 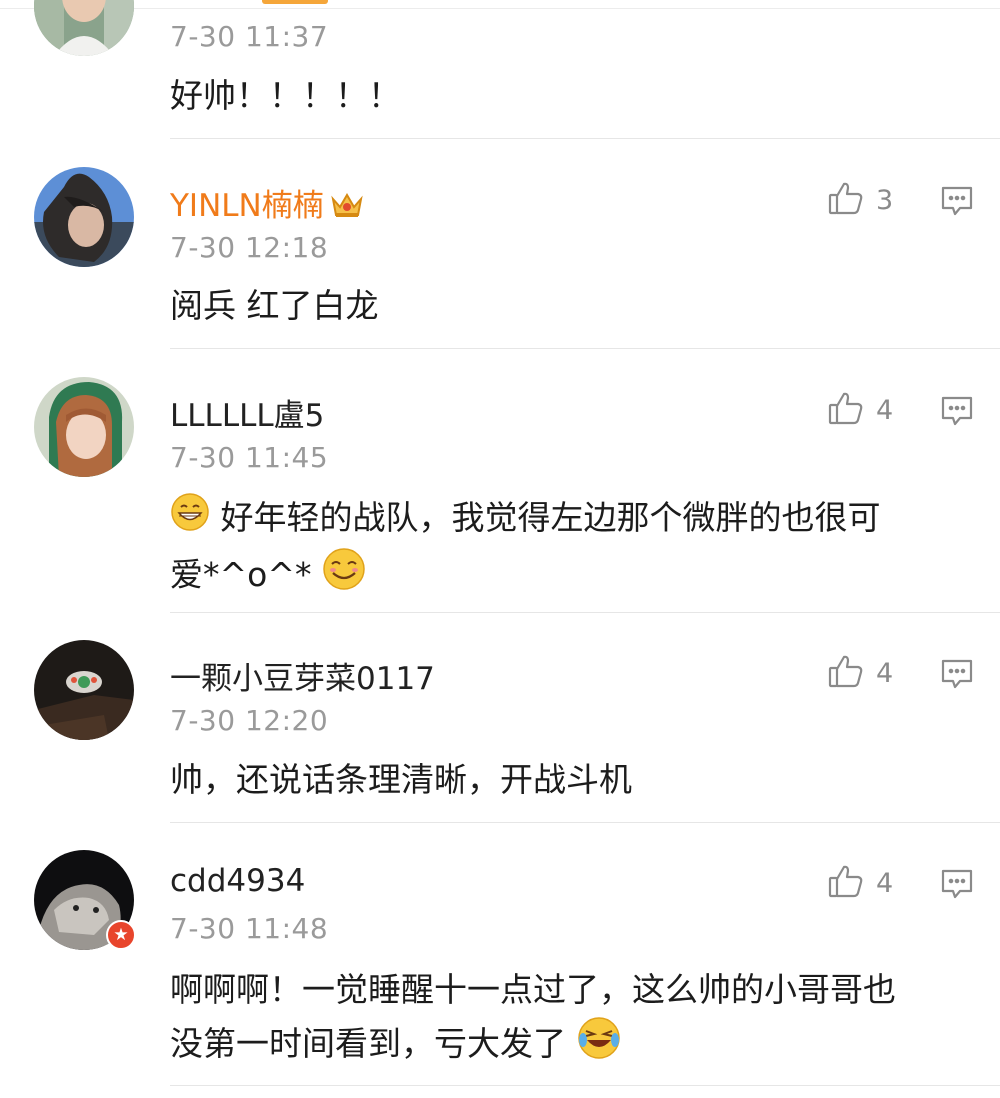 What do you see at coordinates (249, 928) in the screenshot?
I see `comment-time: 7-30 11:48` at bounding box center [249, 928].